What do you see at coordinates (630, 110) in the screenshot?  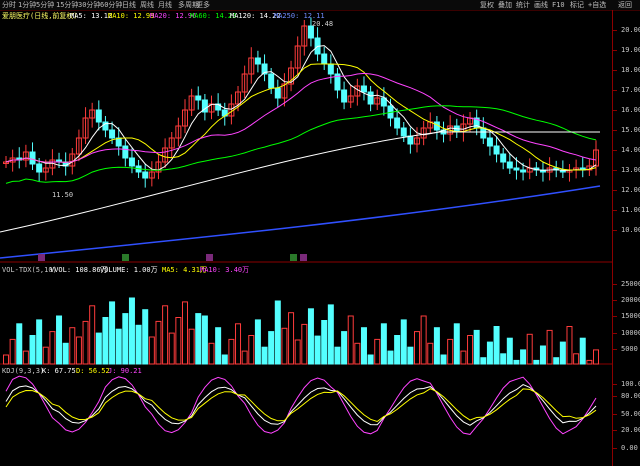 I see `price-tick-4: 16.00` at bounding box center [630, 110].